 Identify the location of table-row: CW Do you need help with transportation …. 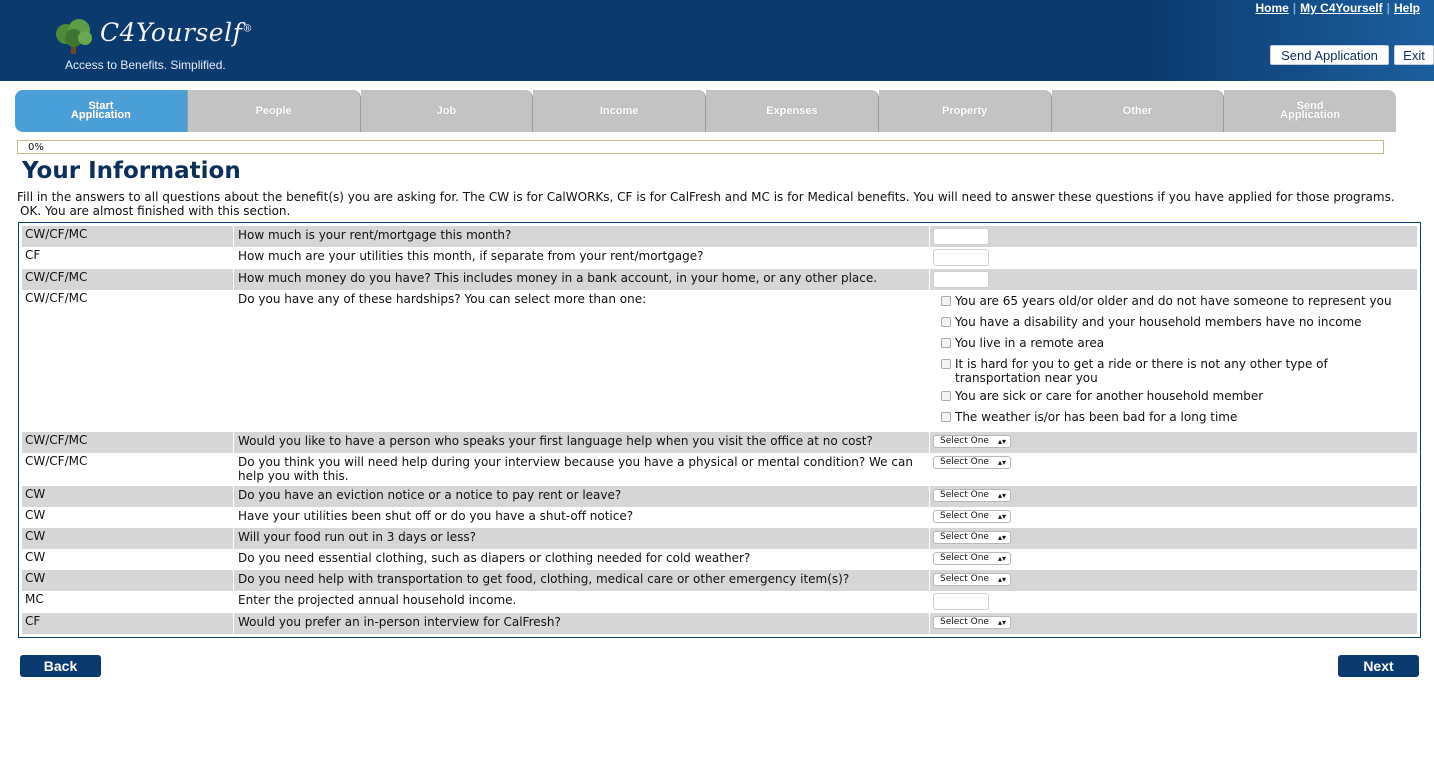
(719, 580).